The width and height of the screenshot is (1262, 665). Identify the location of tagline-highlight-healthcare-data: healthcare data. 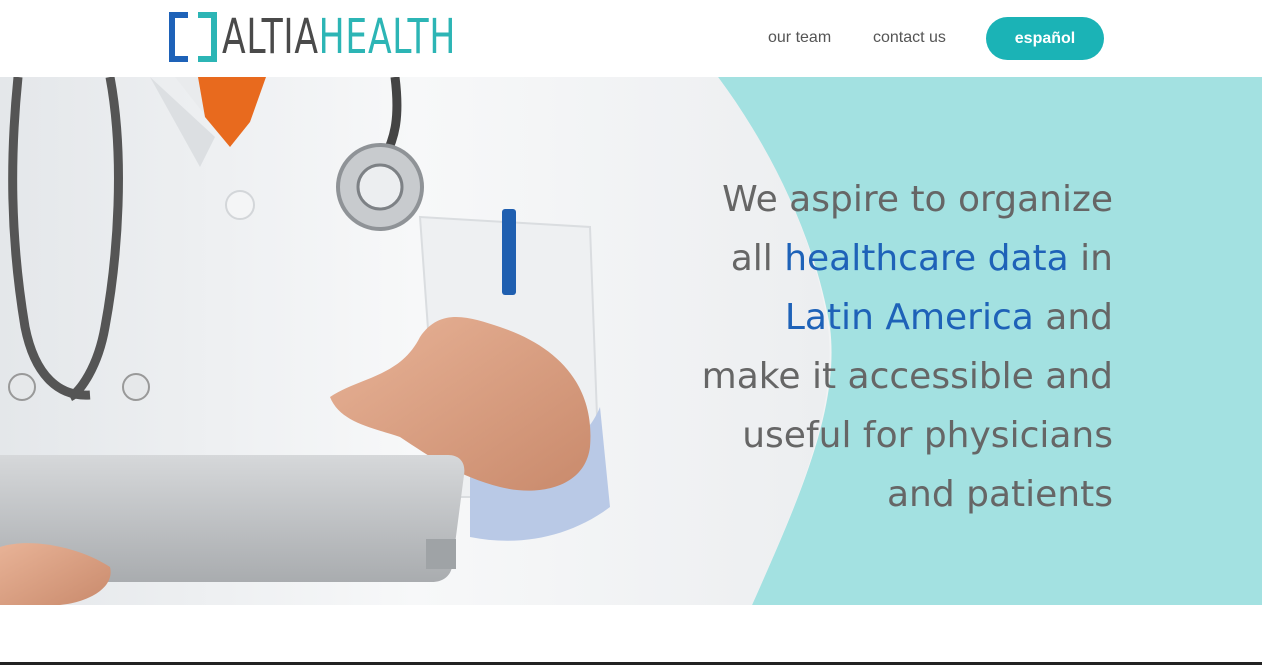
(926, 258).